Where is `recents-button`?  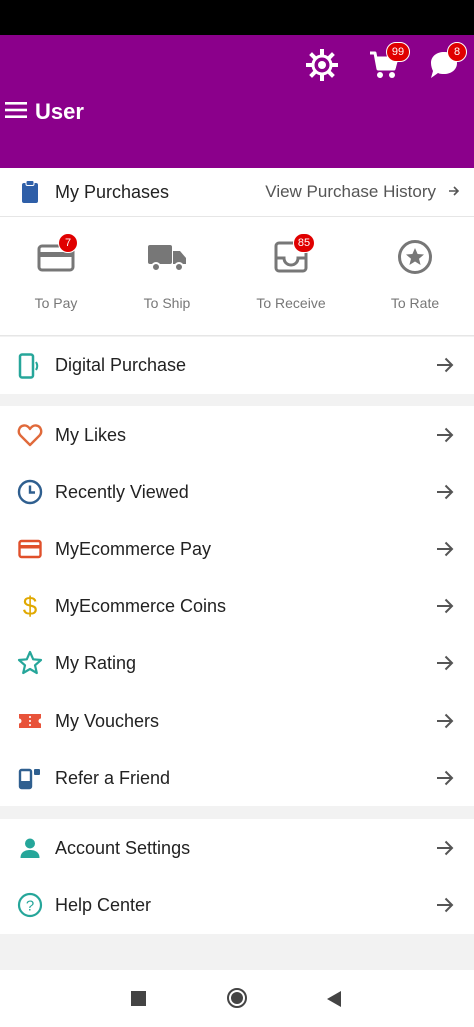
recents-button is located at coordinates (138, 998).